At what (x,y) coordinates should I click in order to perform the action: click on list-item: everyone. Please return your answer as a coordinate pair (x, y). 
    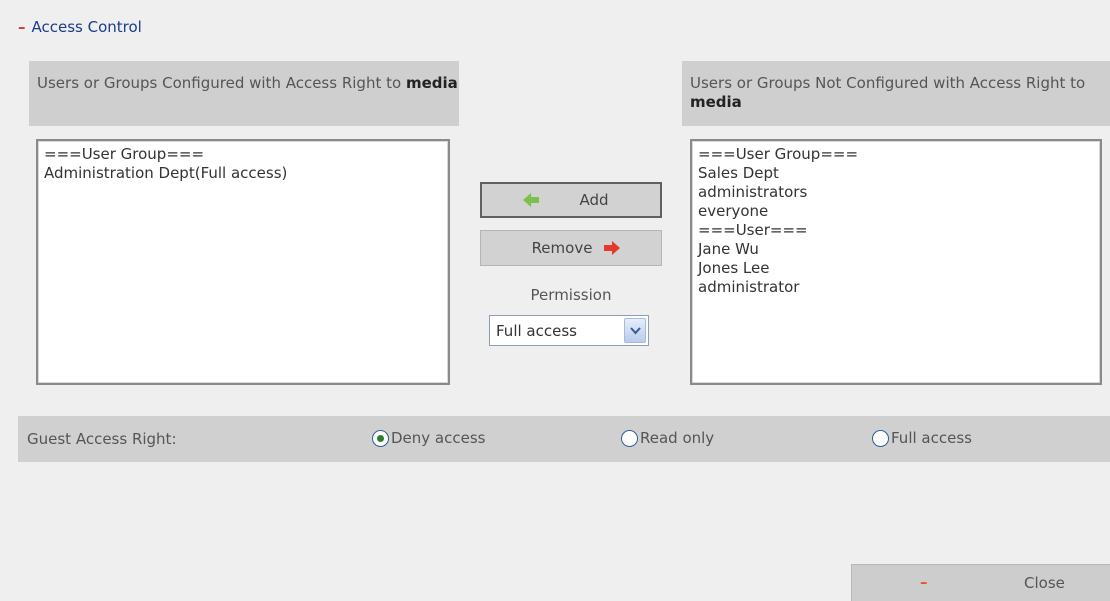
    Looking at the image, I should click on (896, 211).